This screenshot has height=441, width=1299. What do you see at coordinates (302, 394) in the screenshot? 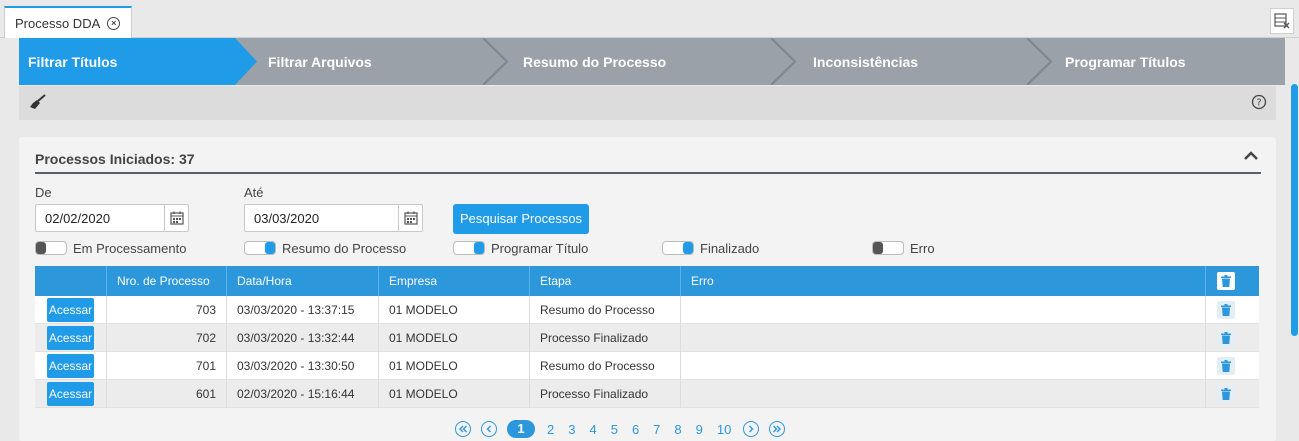
I see `cell-datahora: 02/03/2020 - 15:16:44` at bounding box center [302, 394].